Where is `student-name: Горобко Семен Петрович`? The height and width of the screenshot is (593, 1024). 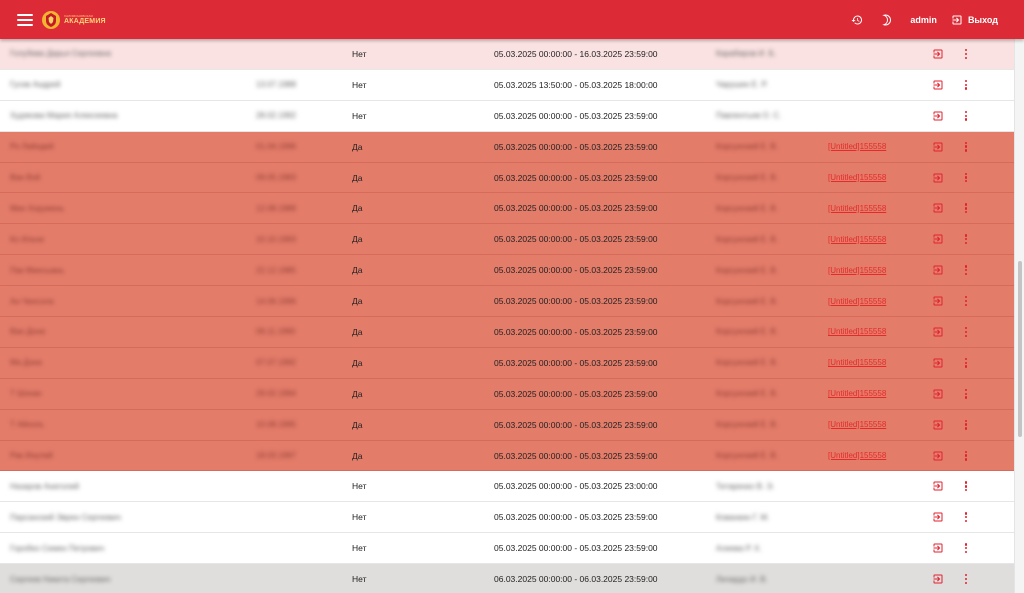 student-name: Горобко Семен Петрович is located at coordinates (57, 548).